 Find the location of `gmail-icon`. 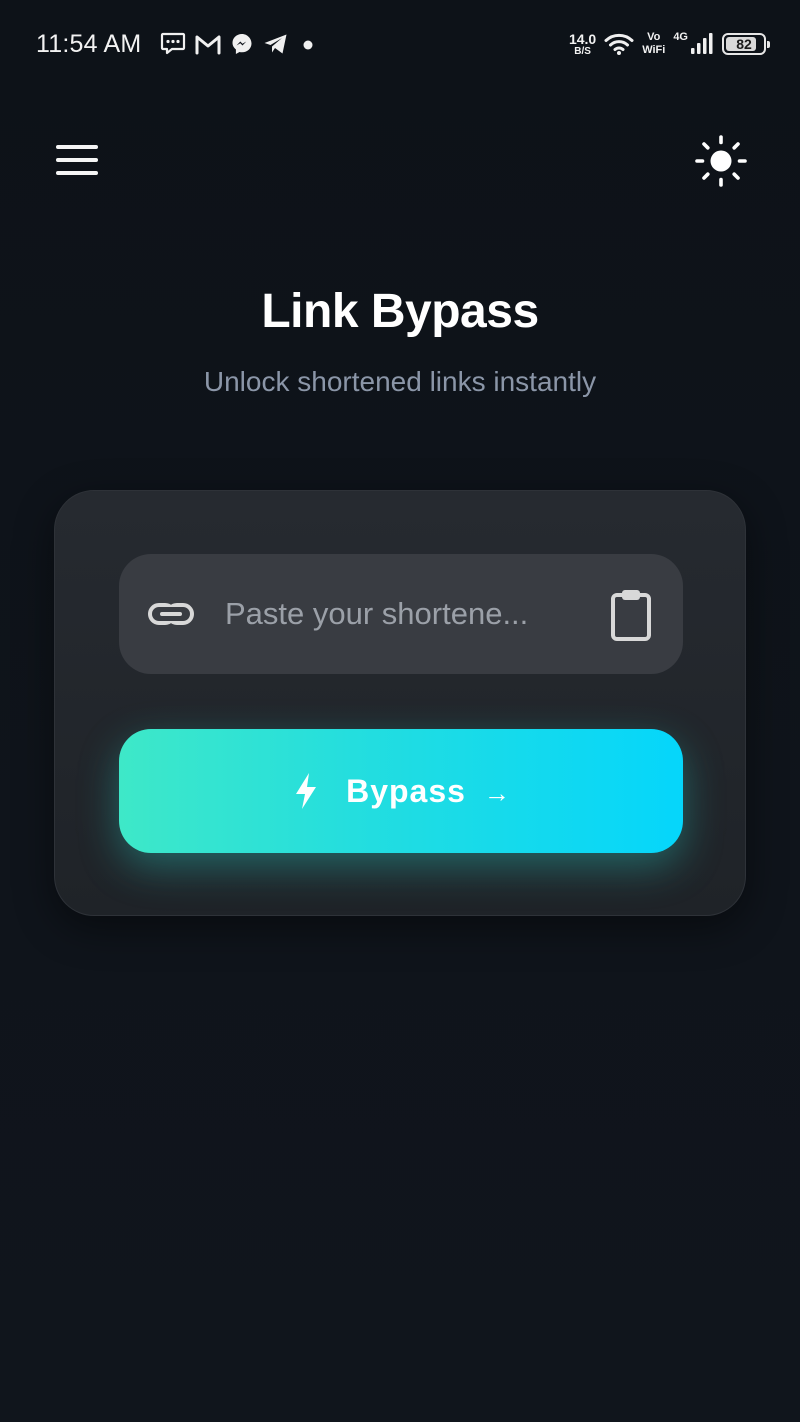

gmail-icon is located at coordinates (208, 45).